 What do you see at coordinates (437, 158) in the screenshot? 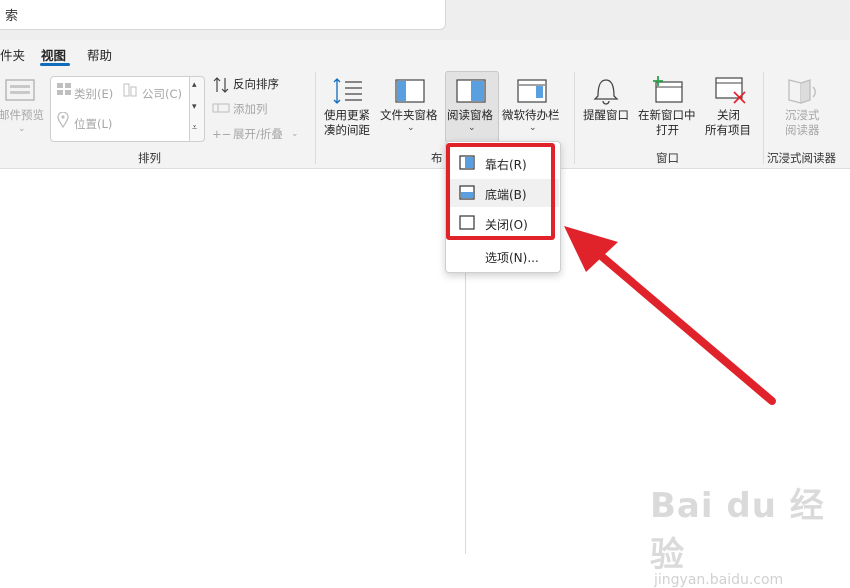
I see `group-label-layout: 布` at bounding box center [437, 158].